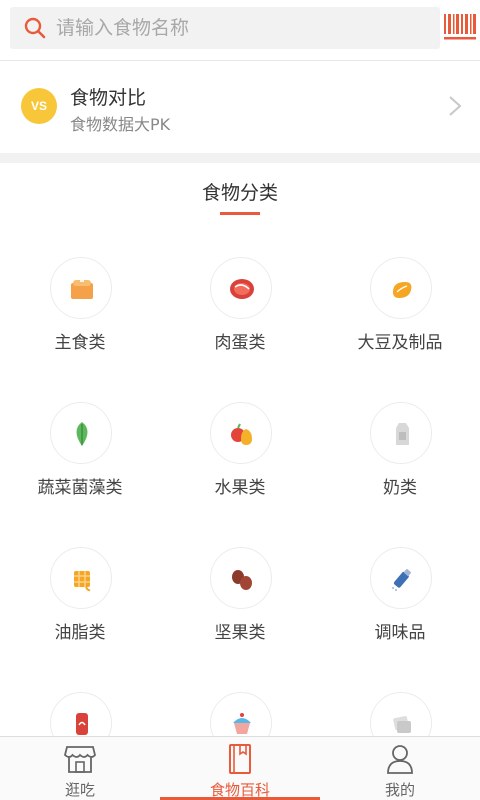  I want to click on category-label: 调味品, so click(400, 633).